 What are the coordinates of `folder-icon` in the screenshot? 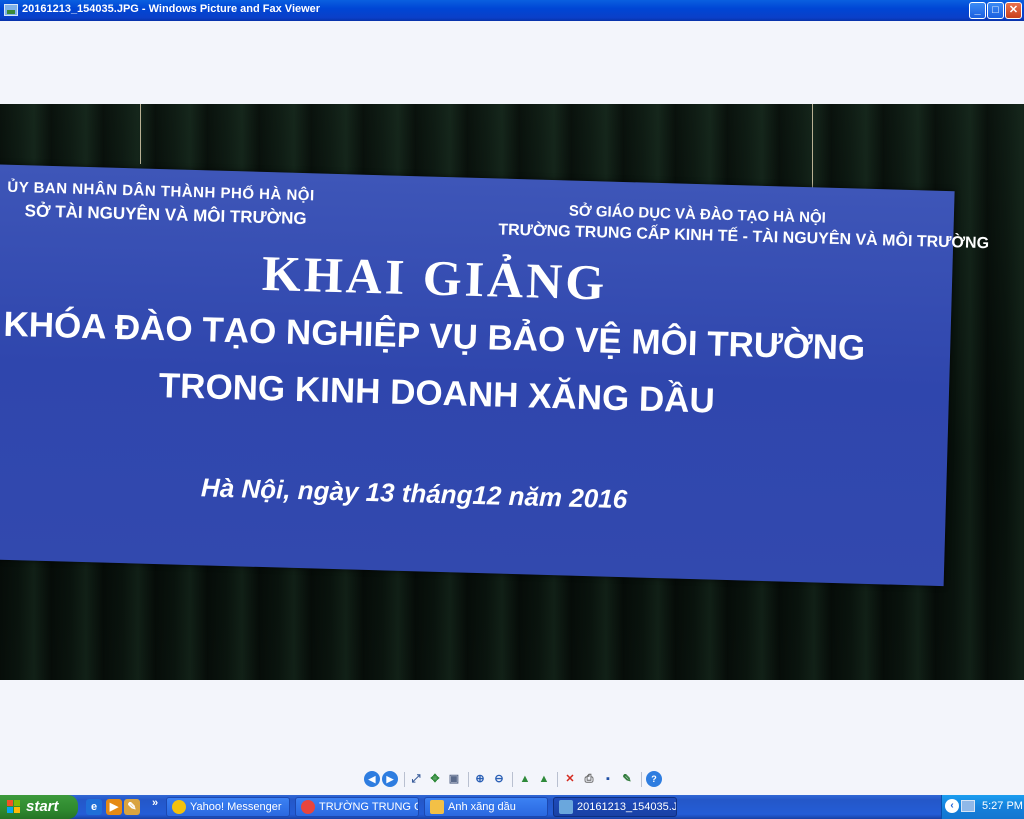 It's located at (437, 807).